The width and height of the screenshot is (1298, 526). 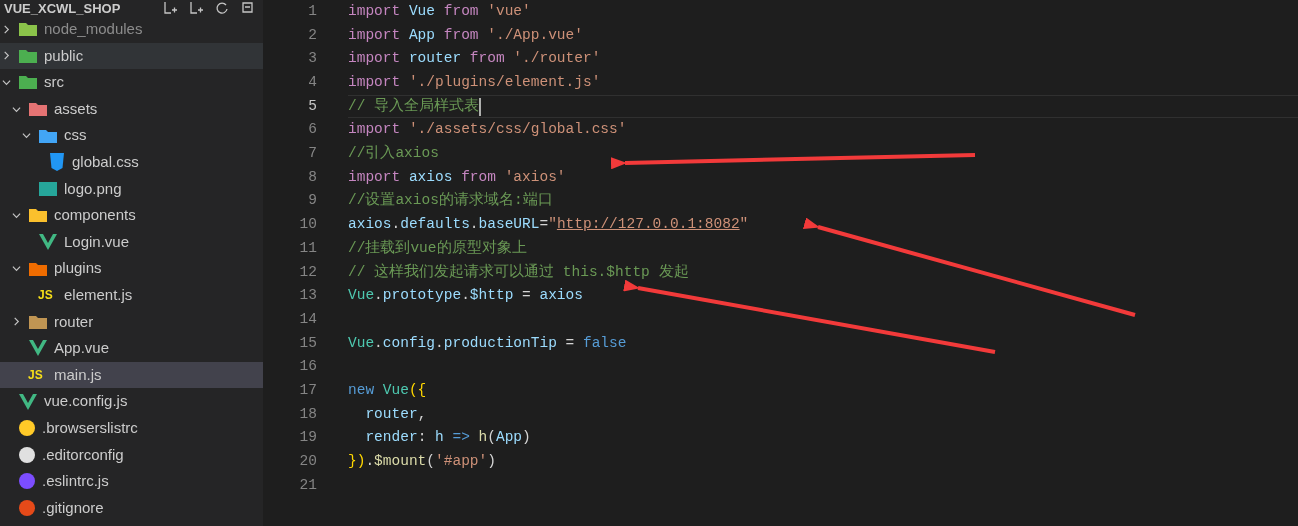 I want to click on code-line: axios.defaults.baseURL="http://127.0.0.1:8082", so click(x=548, y=225).